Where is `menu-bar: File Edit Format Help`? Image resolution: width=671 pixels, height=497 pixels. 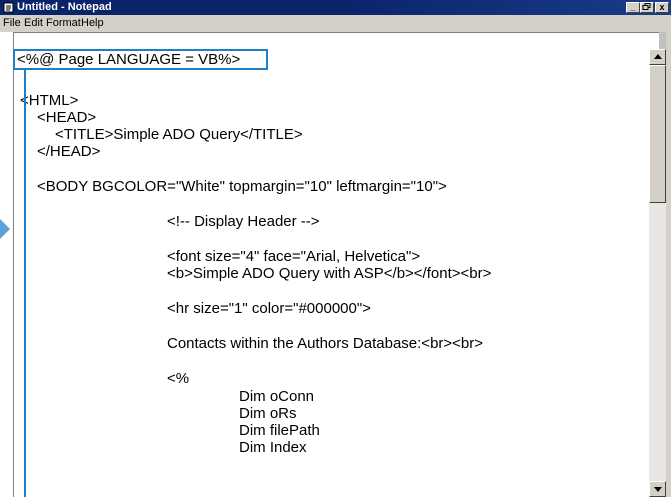 menu-bar: File Edit Format Help is located at coordinates (335, 23).